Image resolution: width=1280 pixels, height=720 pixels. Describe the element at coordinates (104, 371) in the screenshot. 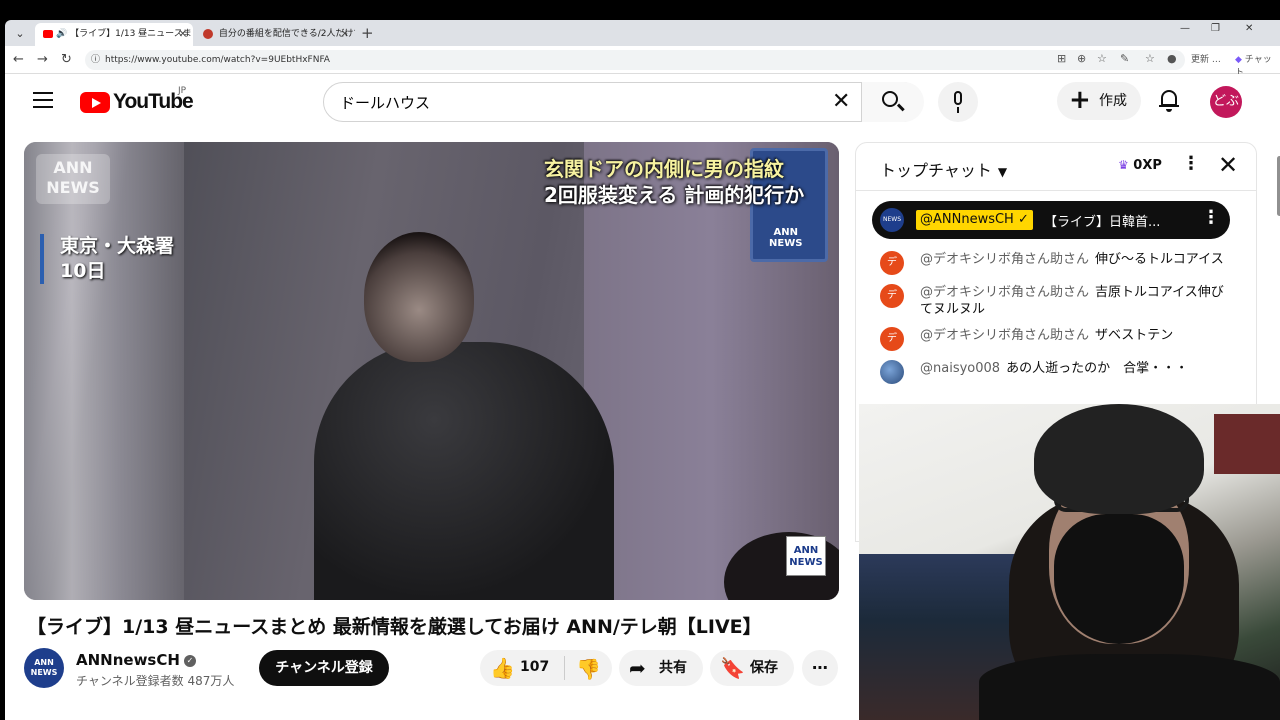

I see `video-frame-door` at that location.